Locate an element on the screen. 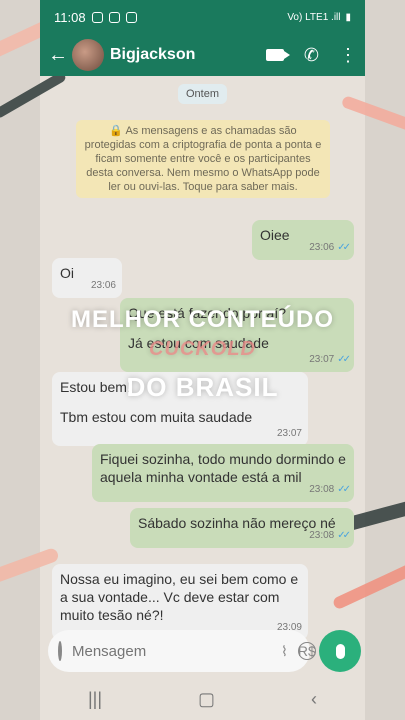 The image size is (405, 720). signal-status: Vo) LTE1 .ill is located at coordinates (314, 17).